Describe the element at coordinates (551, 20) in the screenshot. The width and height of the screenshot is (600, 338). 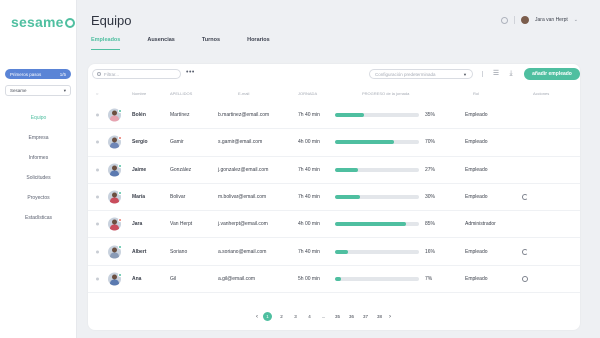
I see `user-name: Jara van Herpt` at that location.